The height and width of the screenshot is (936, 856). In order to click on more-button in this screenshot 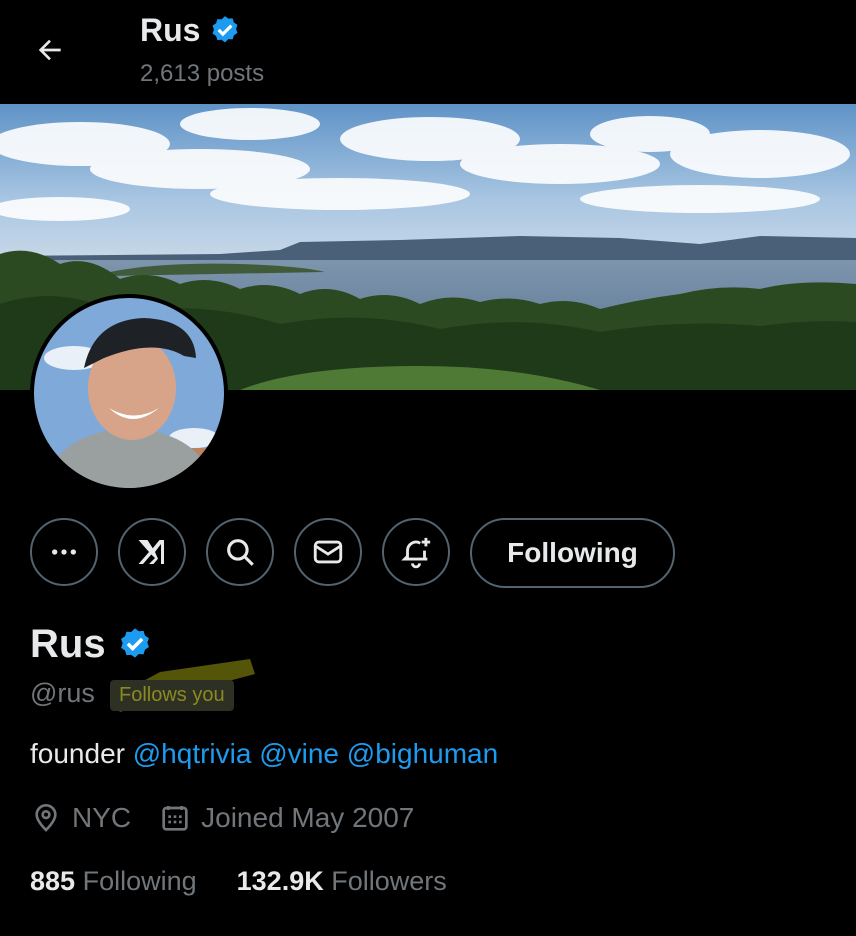, I will do `click(64, 552)`.